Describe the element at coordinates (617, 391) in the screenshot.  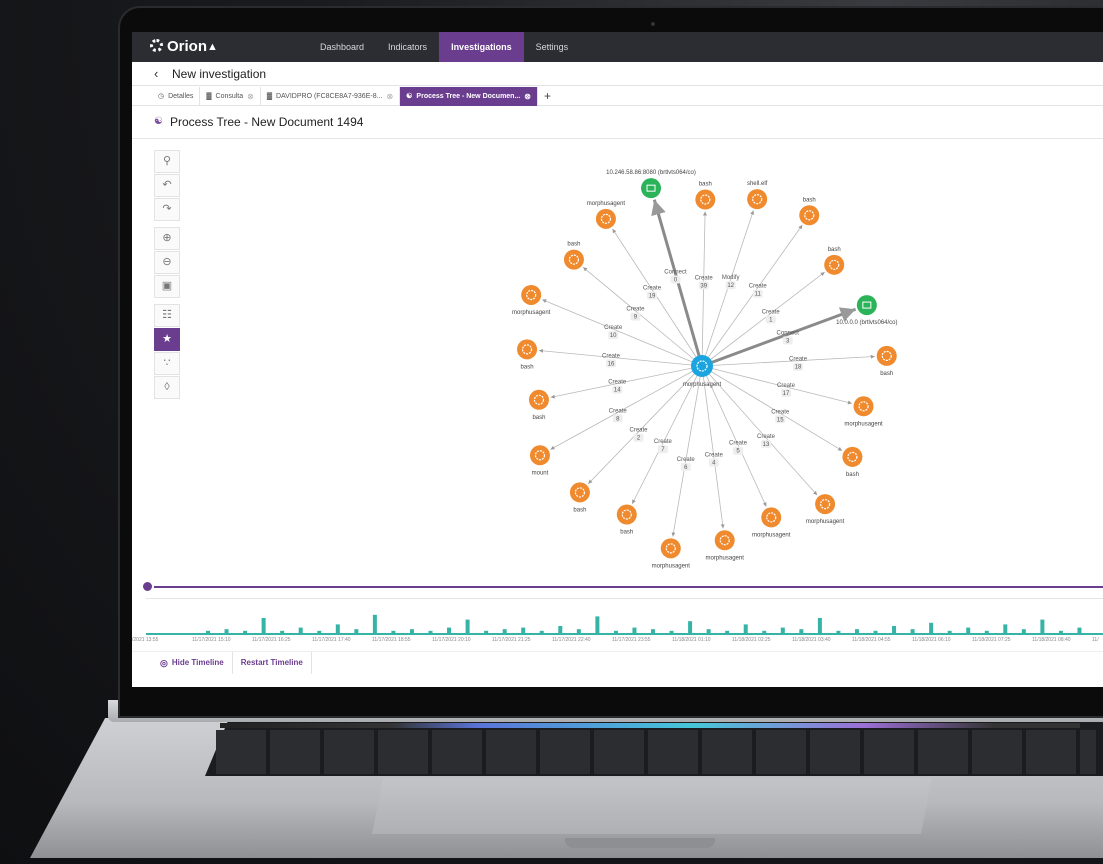
I see `edge-count: 14` at that location.